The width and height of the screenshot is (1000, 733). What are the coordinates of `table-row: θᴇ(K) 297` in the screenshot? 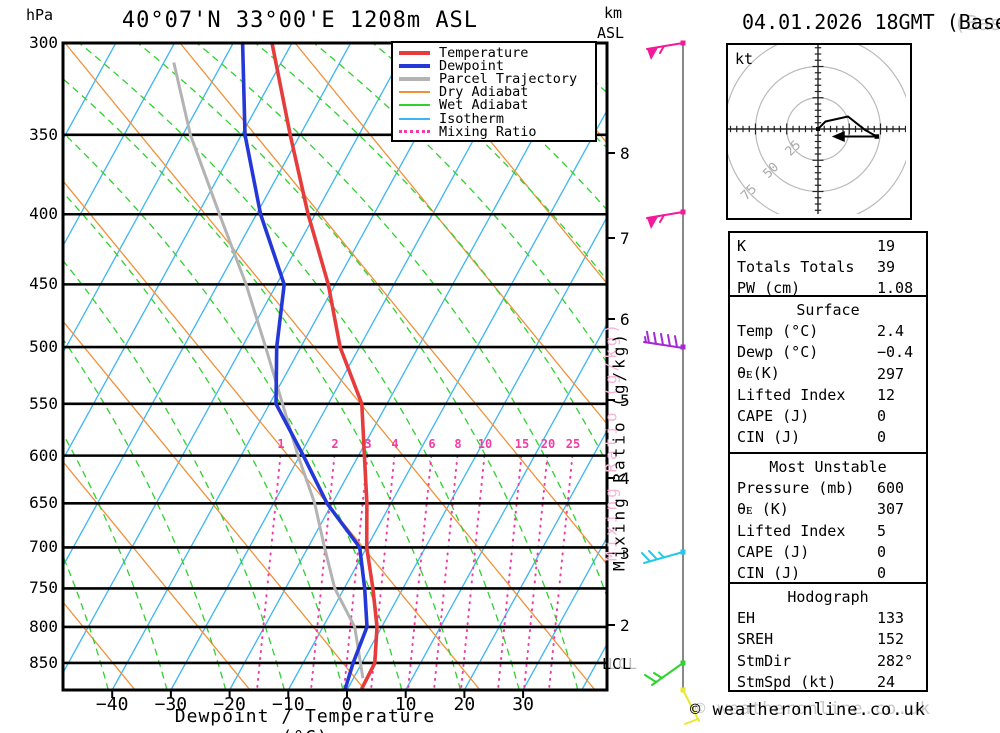 It's located at (828, 373).